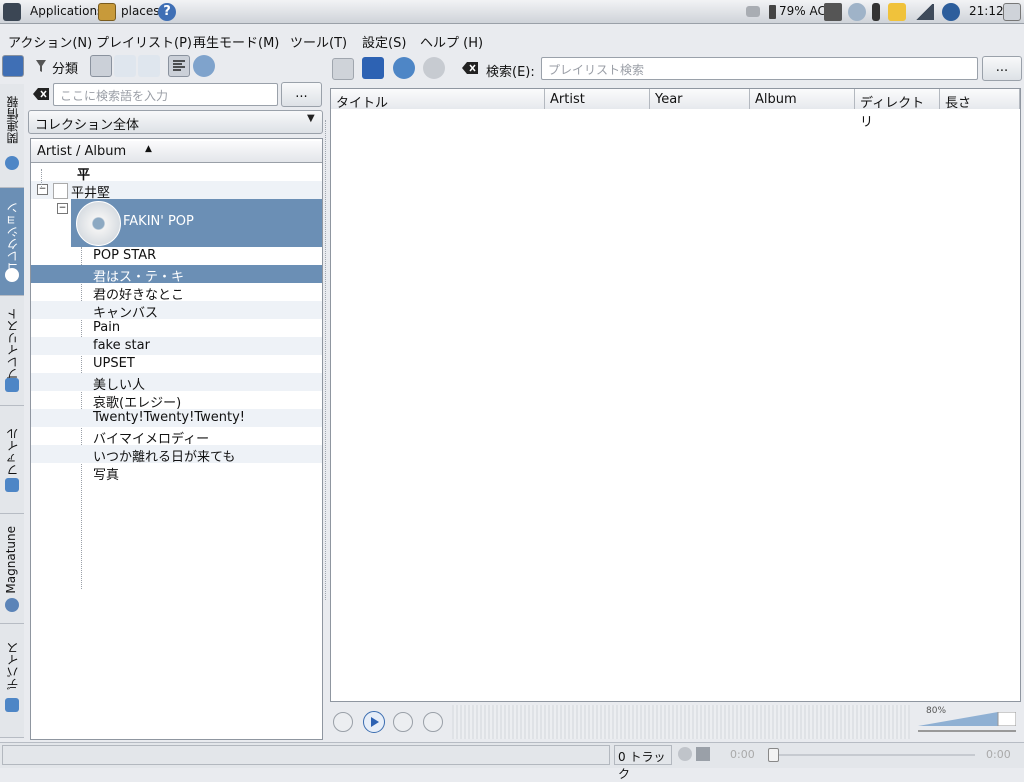  What do you see at coordinates (597, 99) in the screenshot?
I see `column-artist: Artist` at bounding box center [597, 99].